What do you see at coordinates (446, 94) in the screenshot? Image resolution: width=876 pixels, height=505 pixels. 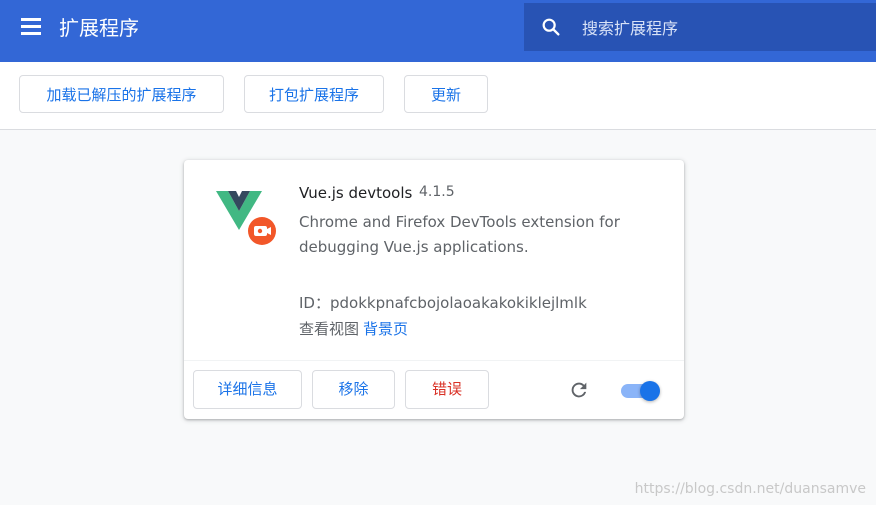 I see `update-button: 更新` at bounding box center [446, 94].